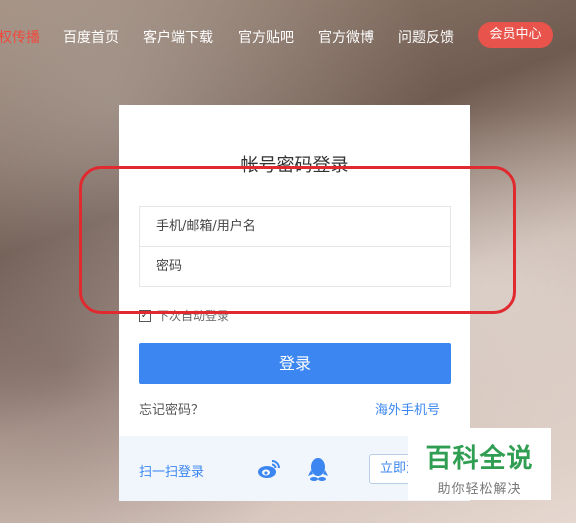 This screenshot has width=576, height=523. What do you see at coordinates (515, 35) in the screenshot?
I see `vip-center-button: 会员中心` at bounding box center [515, 35].